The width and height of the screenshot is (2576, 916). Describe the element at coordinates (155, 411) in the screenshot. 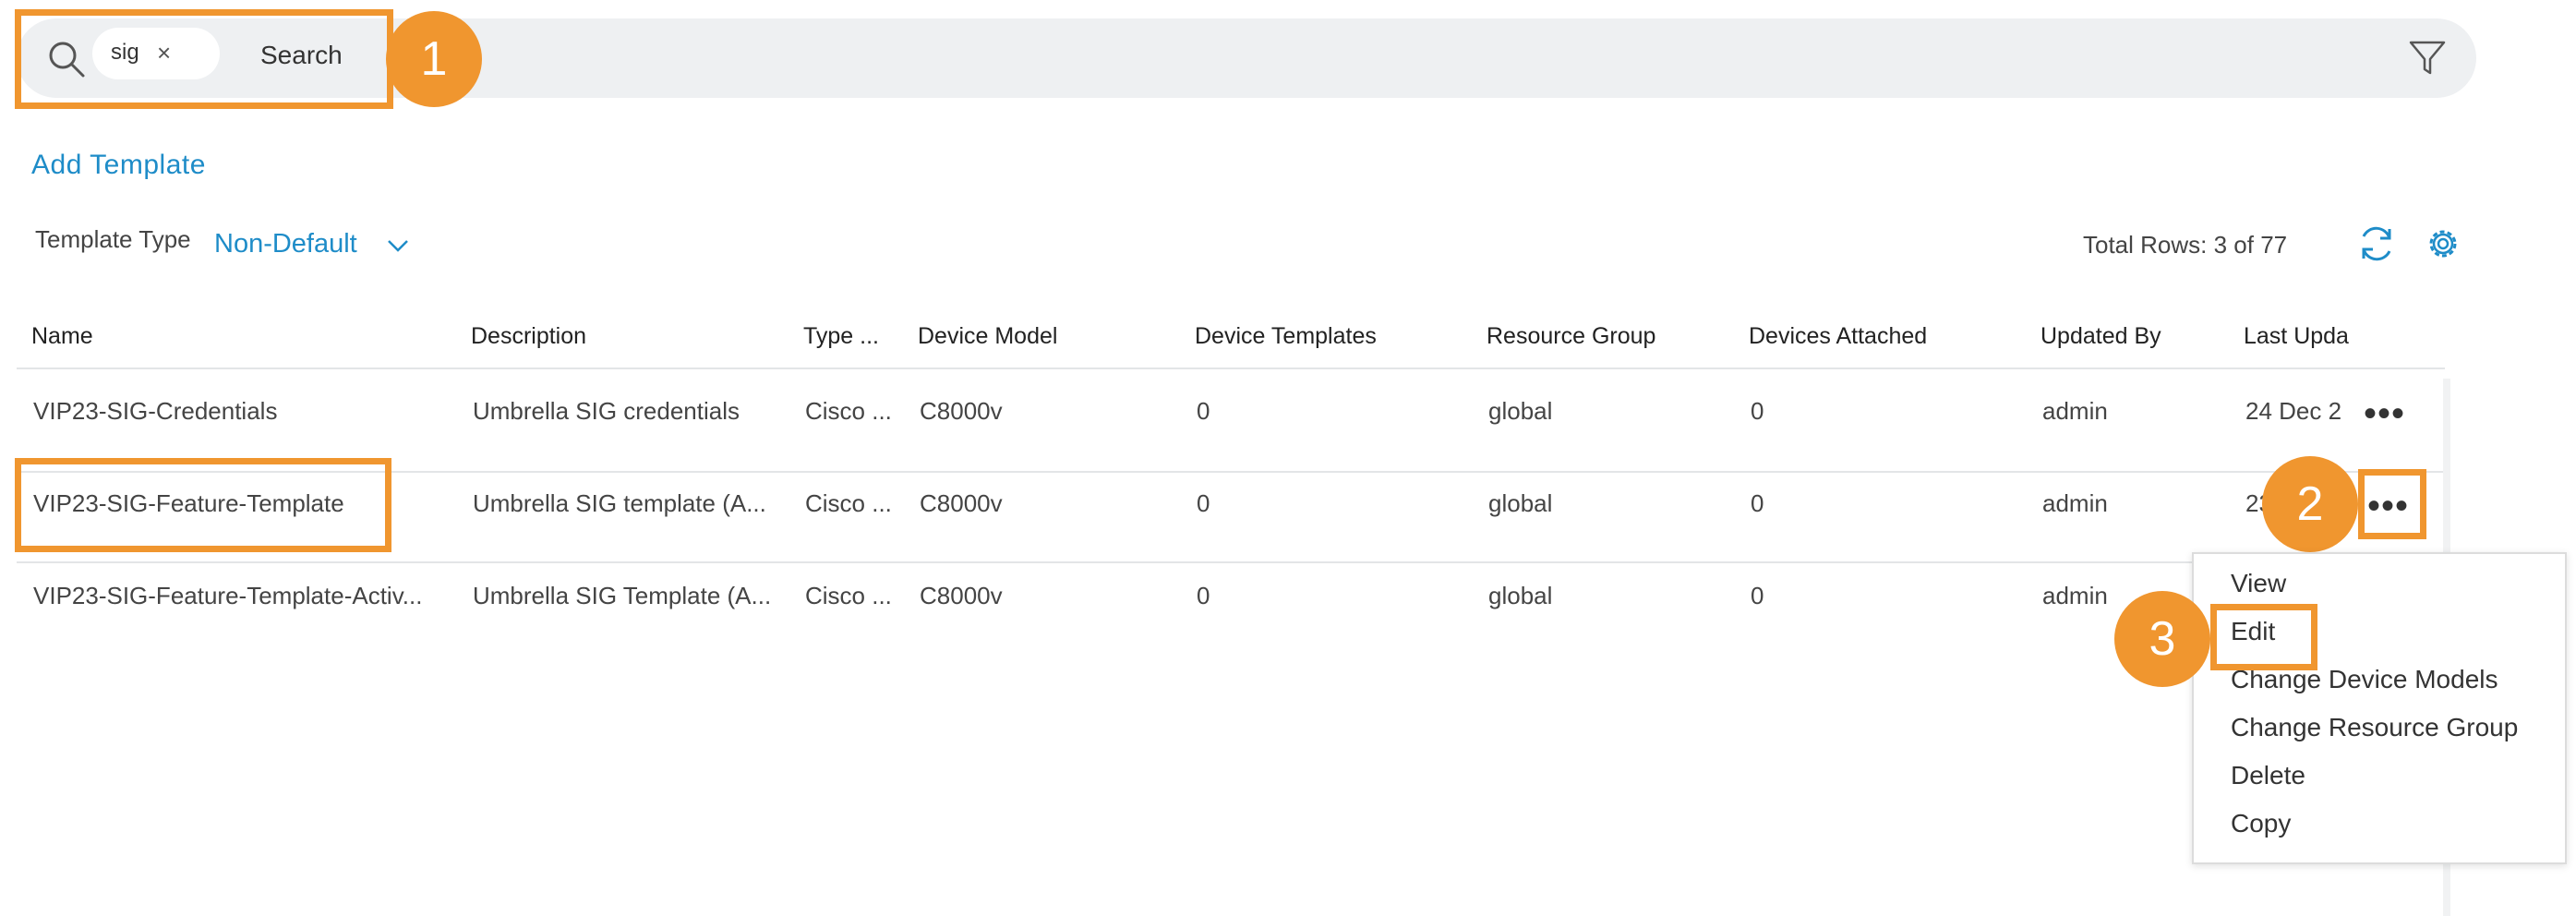

I see `cell-name: VIP23-SIG-Credentials` at that location.